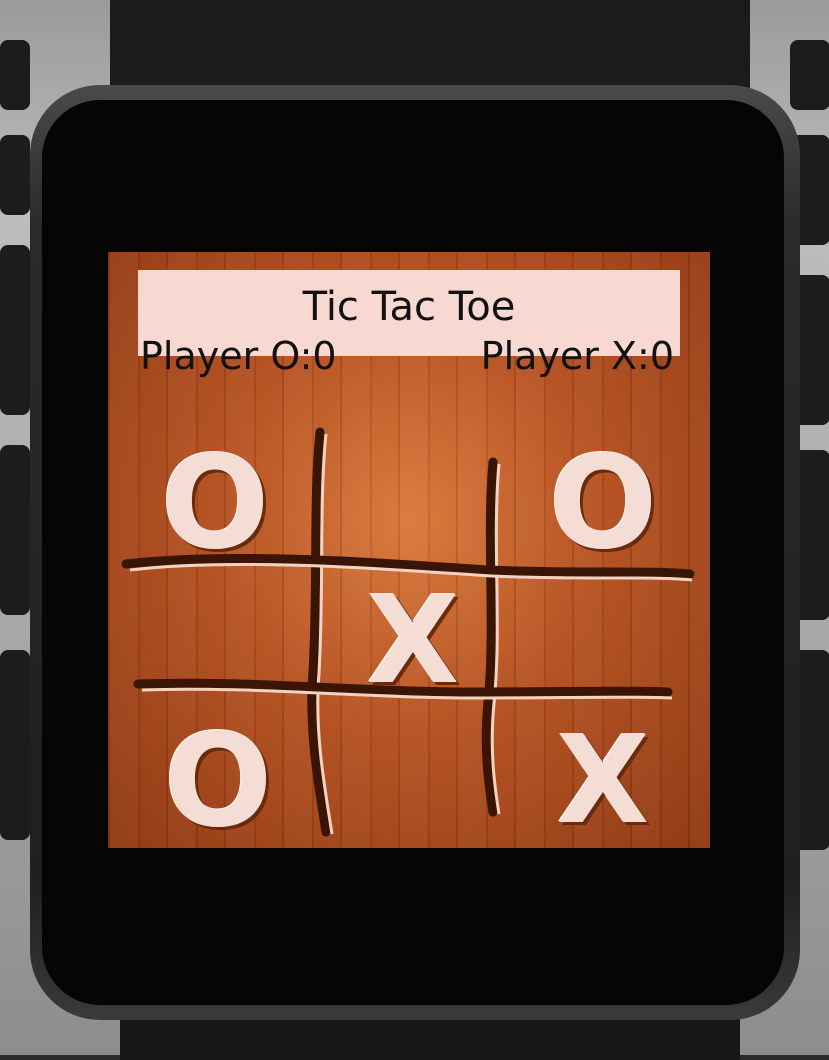 Image resolution: width=829 pixels, height=1060 pixels. Describe the element at coordinates (413, 642) in the screenshot. I see `cell-1-1: X` at that location.